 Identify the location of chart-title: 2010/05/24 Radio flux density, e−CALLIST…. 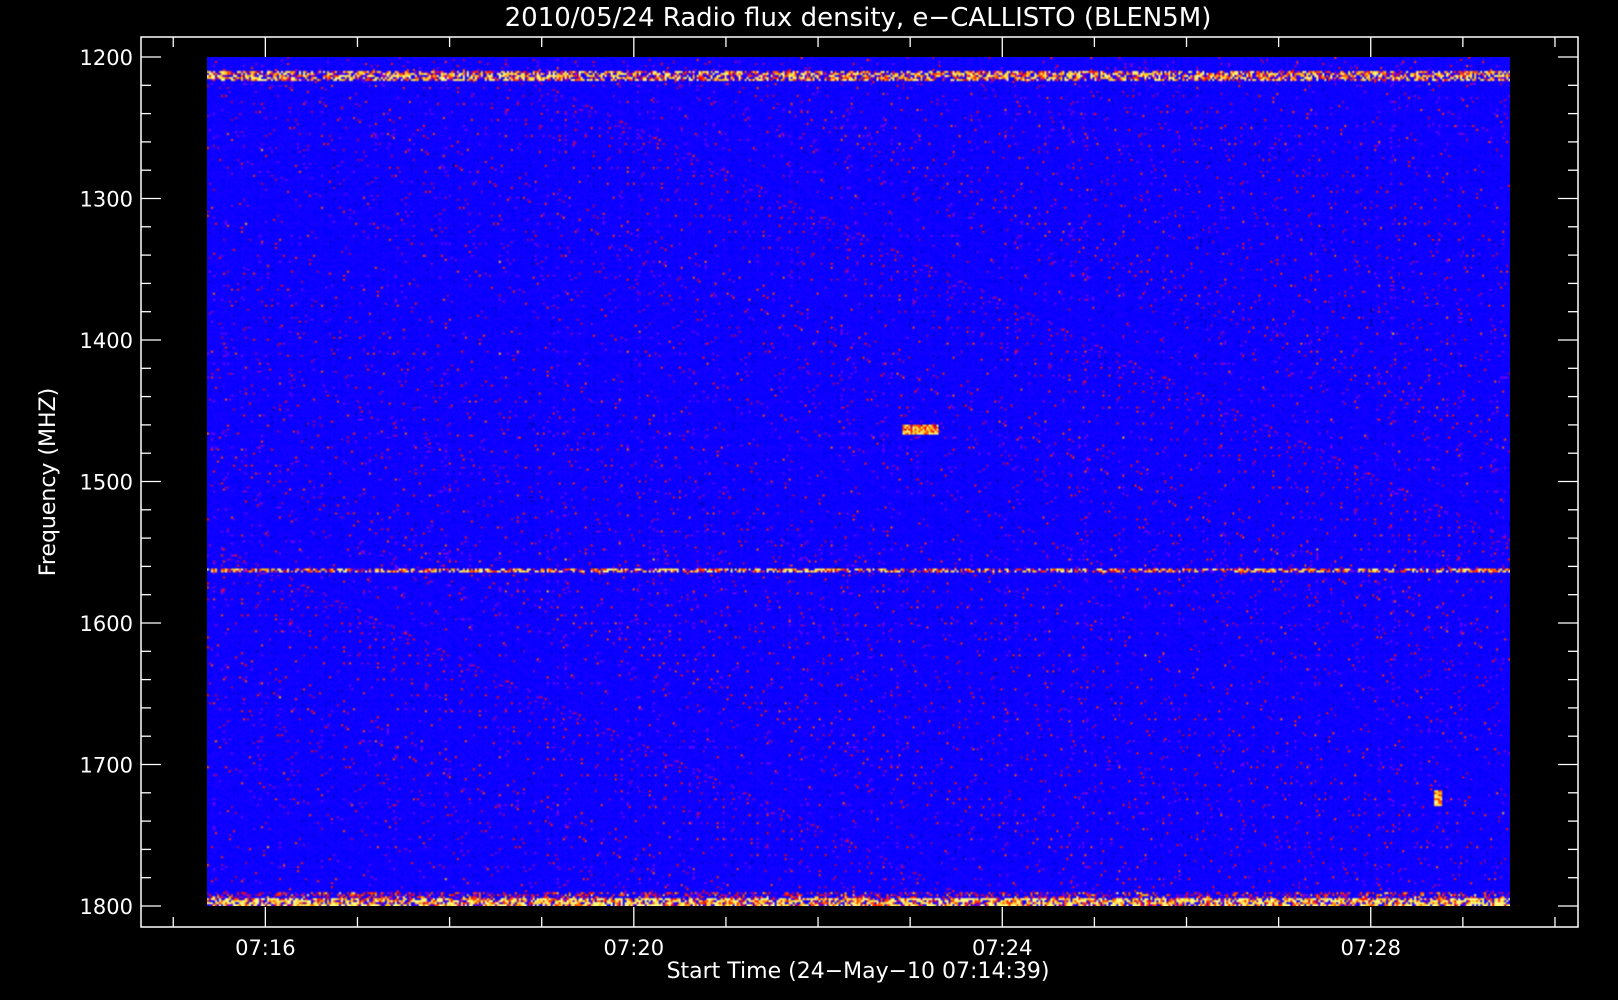
(858, 18).